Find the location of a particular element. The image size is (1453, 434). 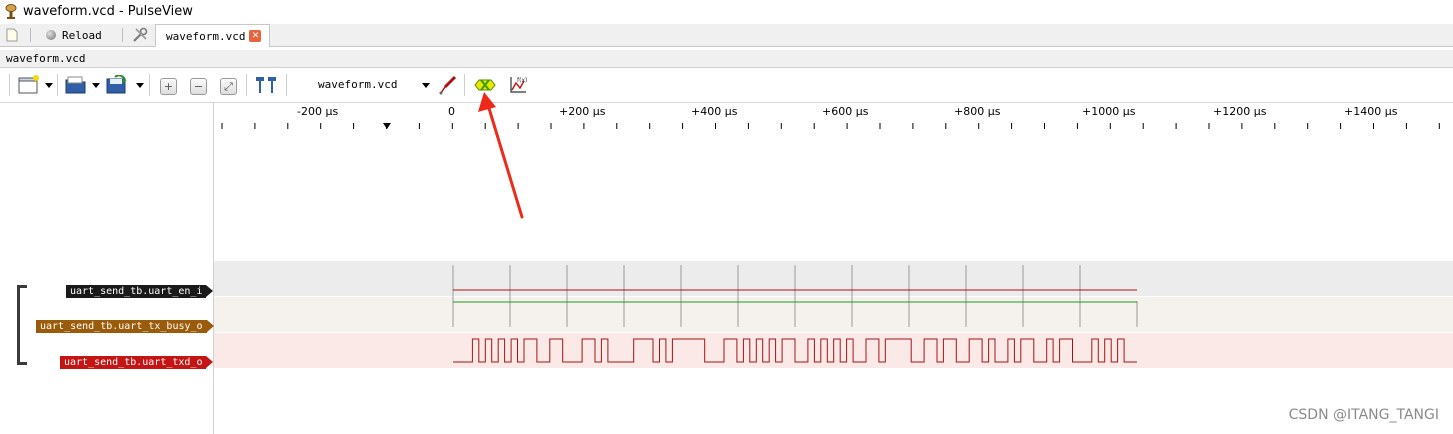

open-dropdown-arrow is located at coordinates (96, 85).